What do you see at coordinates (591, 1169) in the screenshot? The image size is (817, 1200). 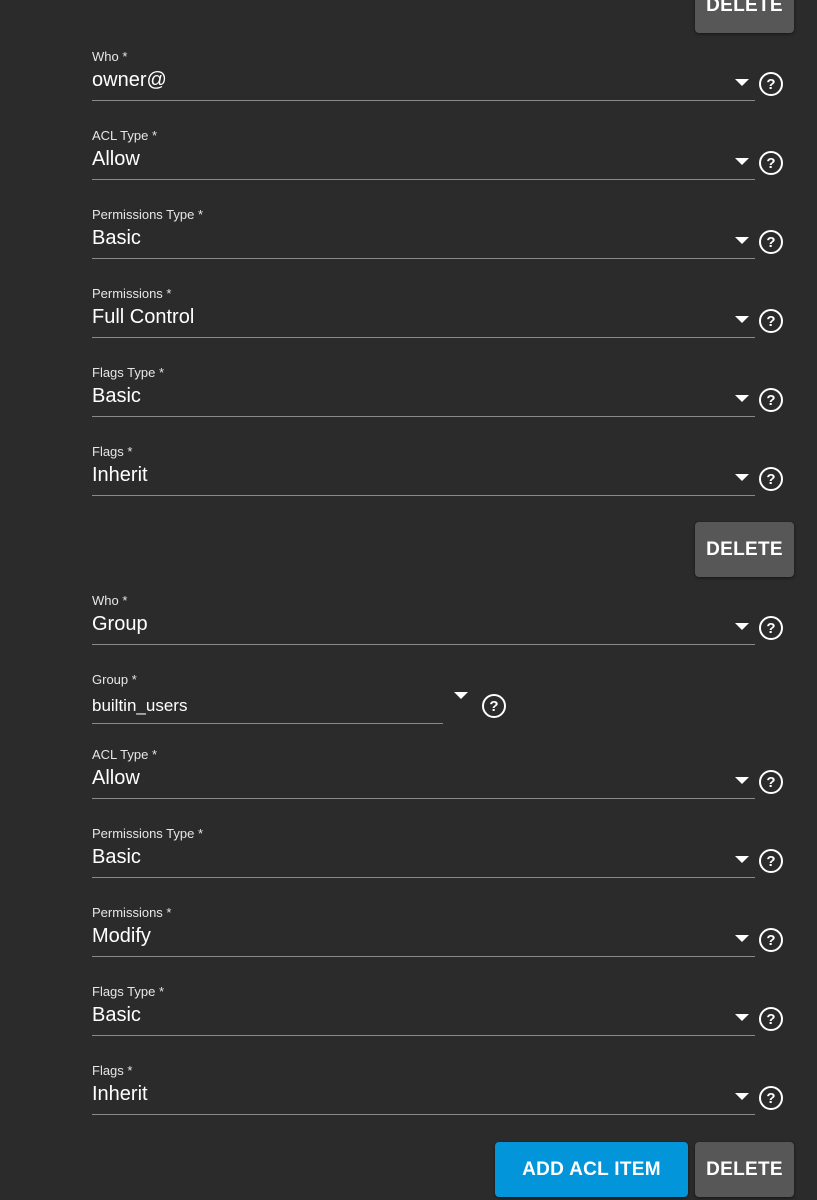 I see `add-acl-item-button: ADD ACL ITEM` at bounding box center [591, 1169].